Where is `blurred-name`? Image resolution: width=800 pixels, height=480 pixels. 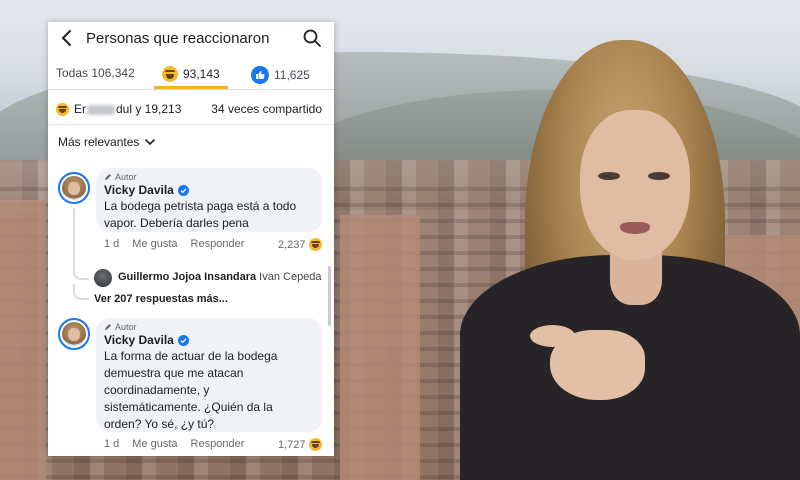
blurred-name is located at coordinates (101, 109).